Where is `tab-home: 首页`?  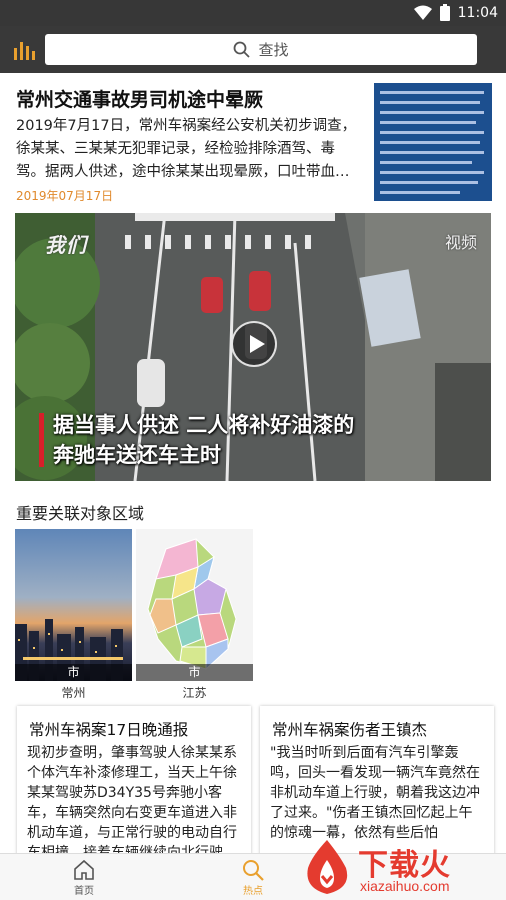
tab-home: 首页 is located at coordinates (84, 877).